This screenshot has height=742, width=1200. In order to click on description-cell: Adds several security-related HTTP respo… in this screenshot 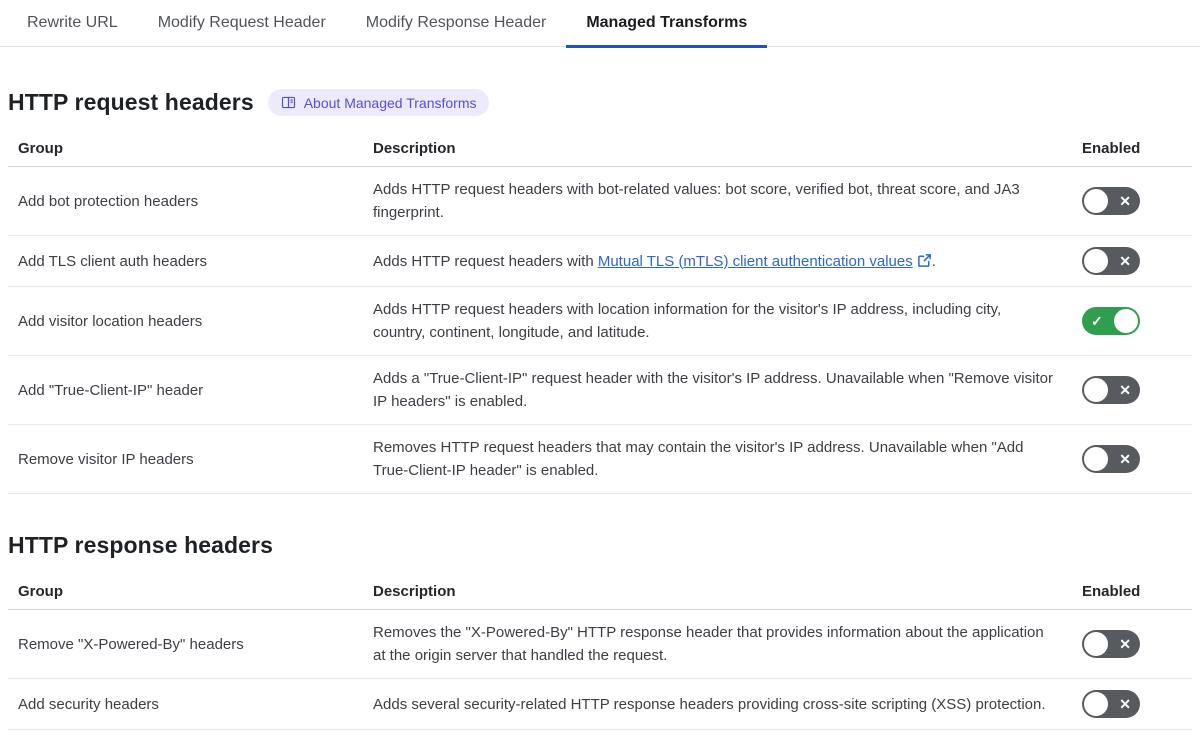, I will do `click(717, 704)`.